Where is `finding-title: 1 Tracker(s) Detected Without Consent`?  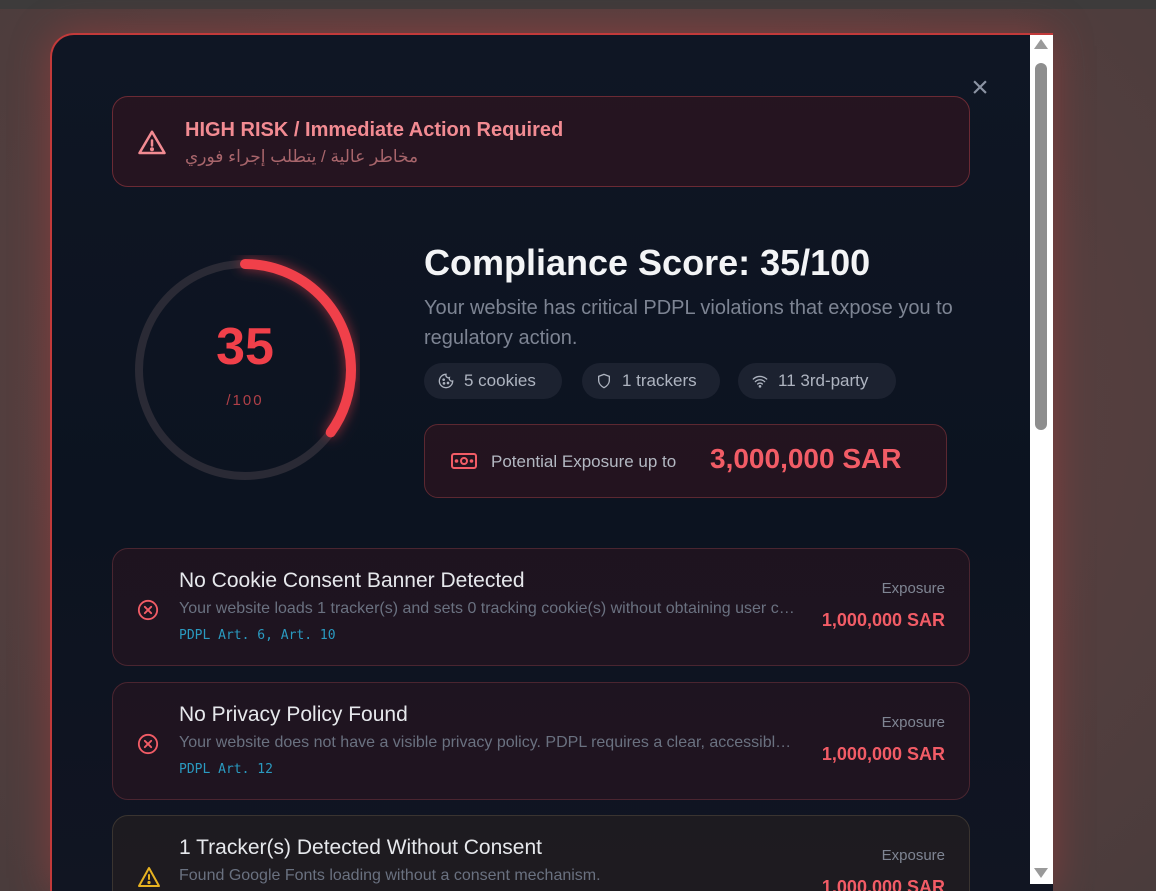 finding-title: 1 Tracker(s) Detected Without Consent is located at coordinates (360, 847).